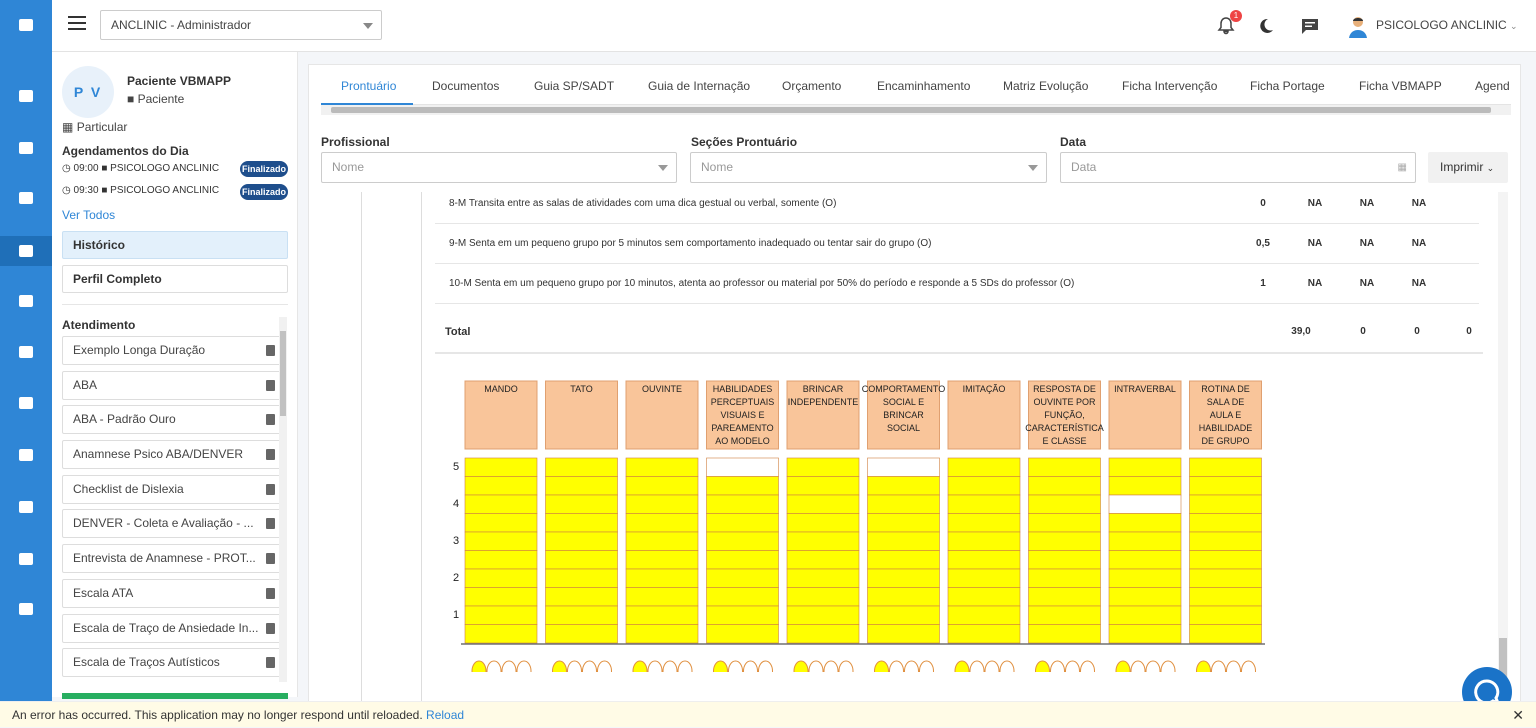 The image size is (1536, 728). What do you see at coordinates (175, 696) in the screenshot?
I see `green-action-bar` at bounding box center [175, 696].